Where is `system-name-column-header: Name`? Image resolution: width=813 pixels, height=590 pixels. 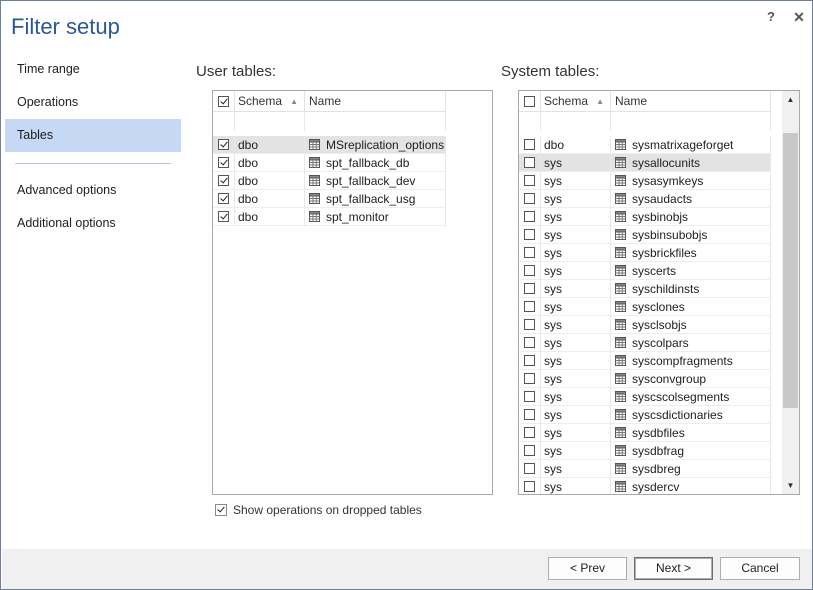 system-name-column-header: Name is located at coordinates (691, 101).